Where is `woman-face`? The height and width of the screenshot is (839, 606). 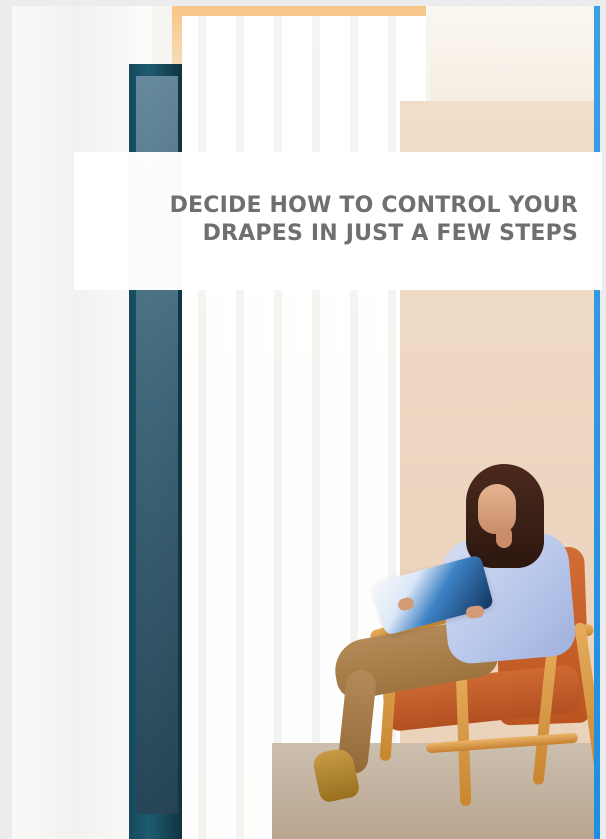
woman-face is located at coordinates (497, 509).